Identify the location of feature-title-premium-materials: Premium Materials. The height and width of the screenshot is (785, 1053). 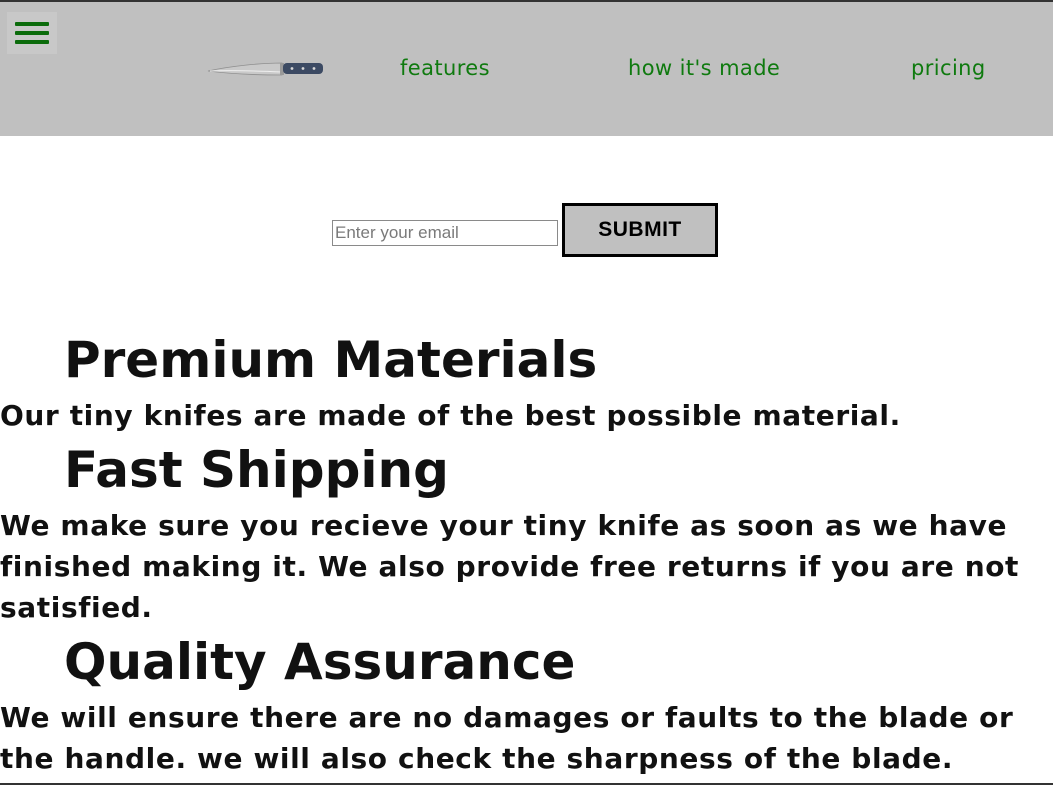
(331, 360).